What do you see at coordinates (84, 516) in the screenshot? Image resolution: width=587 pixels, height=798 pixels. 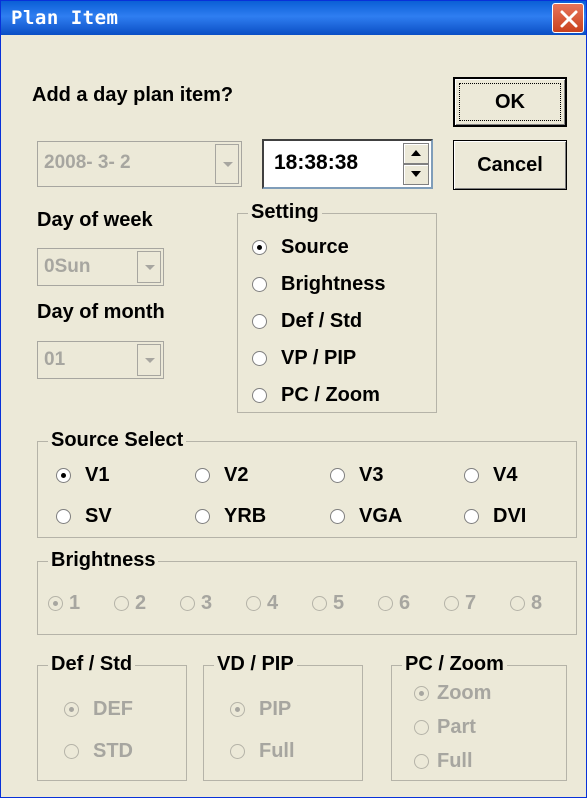 I see `source-radio-sv: SV` at bounding box center [84, 516].